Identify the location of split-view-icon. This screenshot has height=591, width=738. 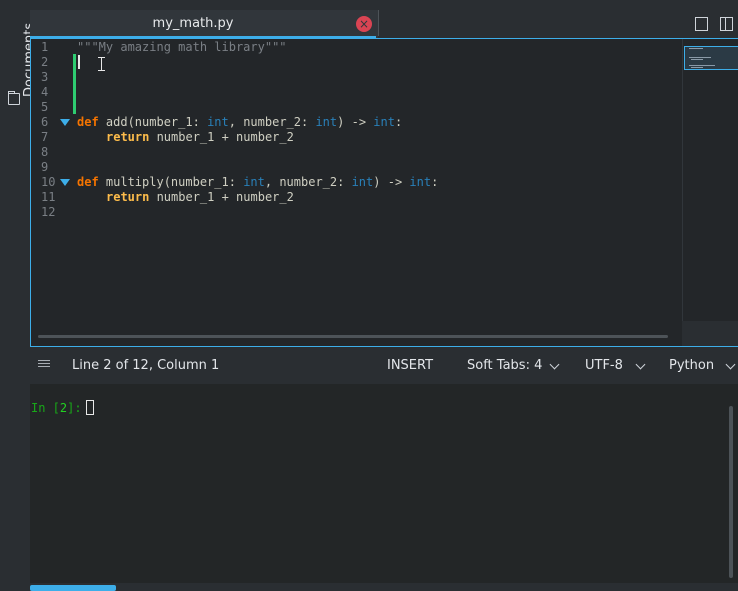
(726, 24).